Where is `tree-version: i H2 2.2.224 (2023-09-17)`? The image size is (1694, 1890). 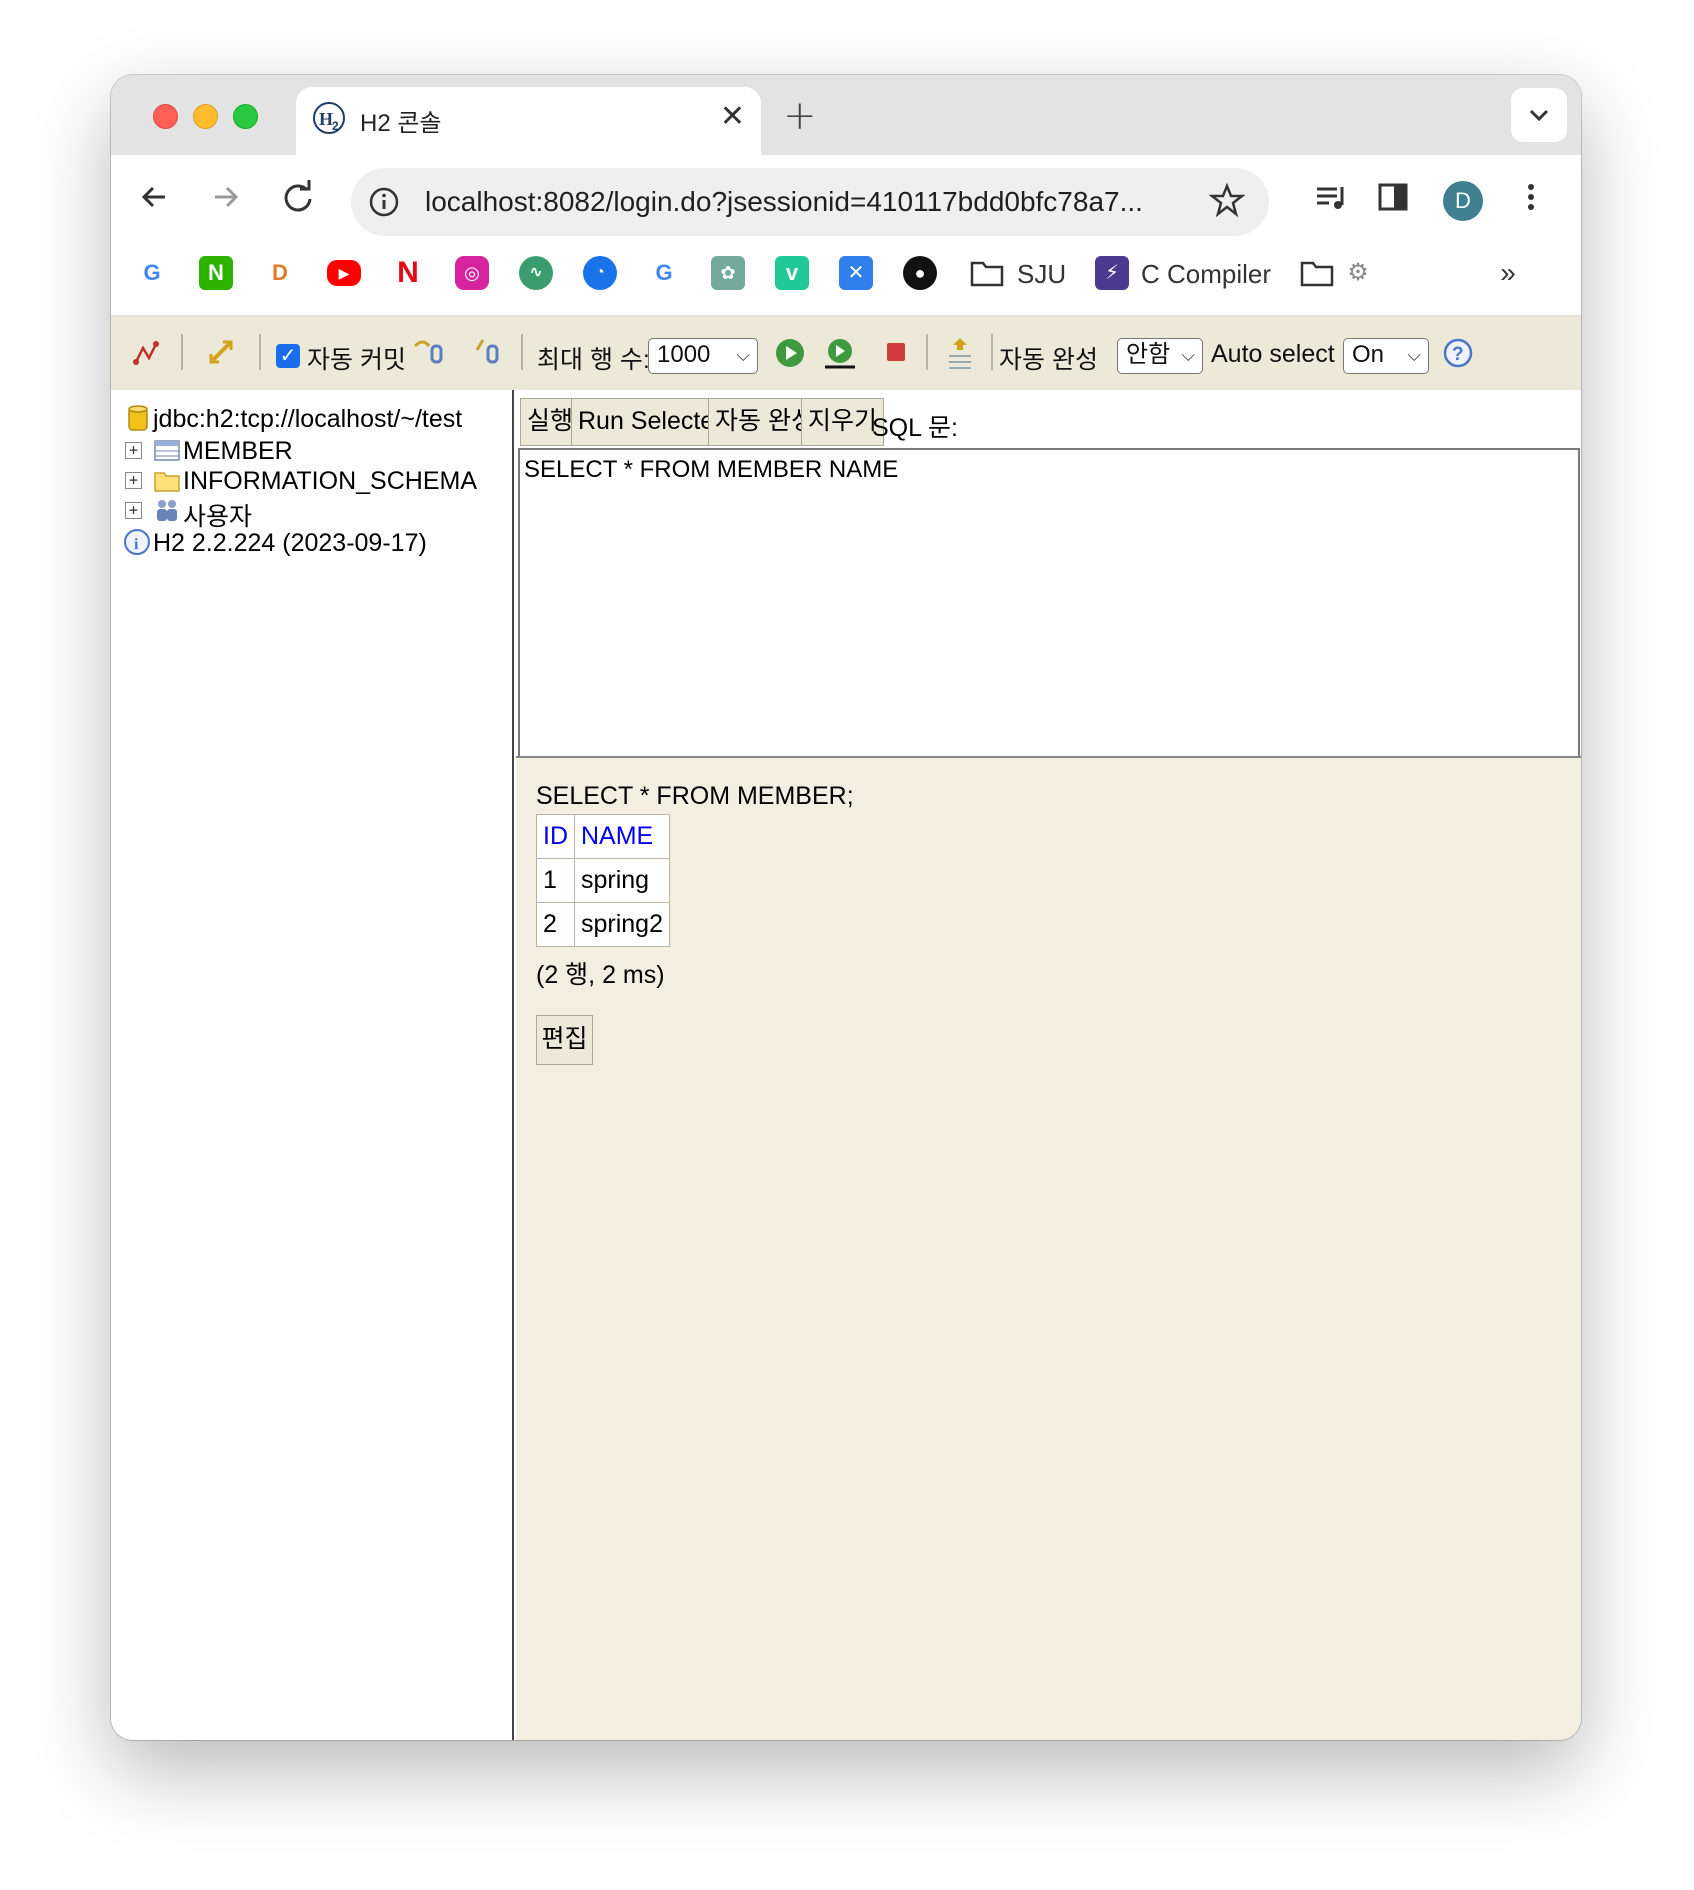 tree-version: i H2 2.2.224 (2023-09-17) is located at coordinates (313, 542).